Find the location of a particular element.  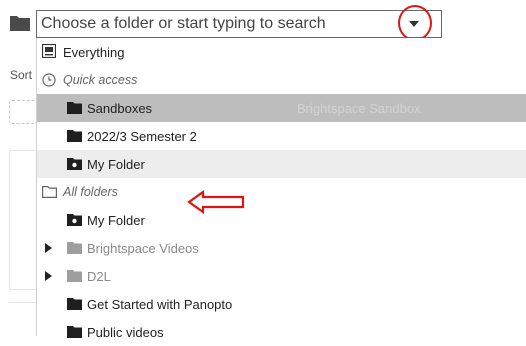

annotation-arrow is located at coordinates (216, 202).